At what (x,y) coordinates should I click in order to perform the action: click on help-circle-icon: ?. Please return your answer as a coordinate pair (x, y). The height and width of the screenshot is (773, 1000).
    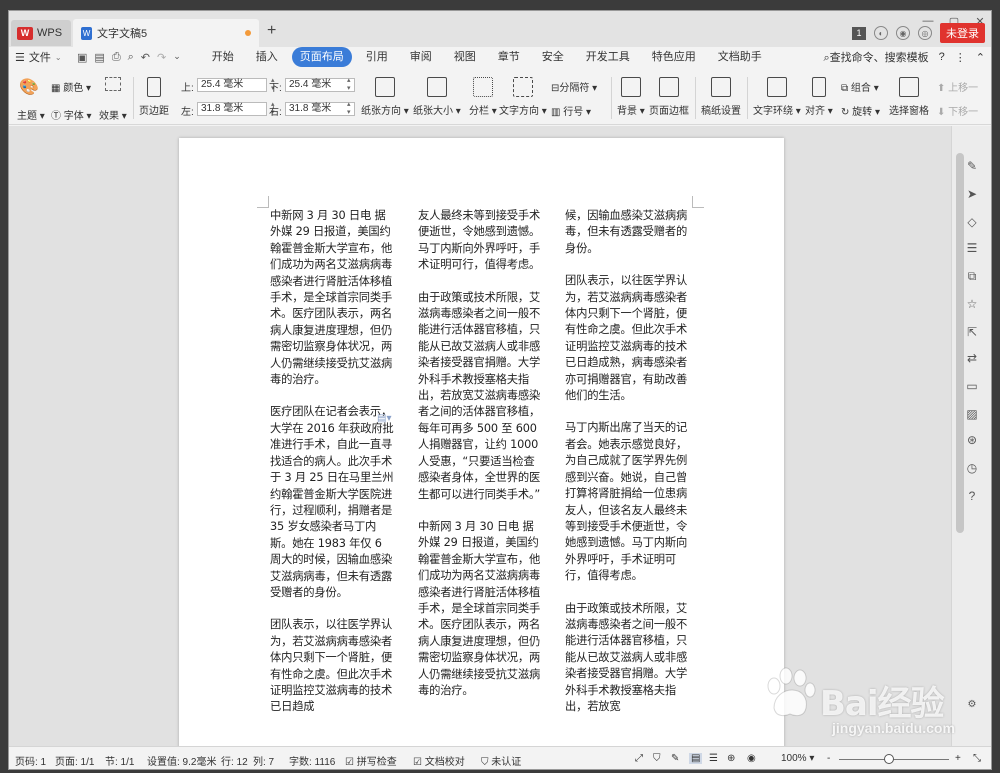
    Looking at the image, I should click on (972, 496).